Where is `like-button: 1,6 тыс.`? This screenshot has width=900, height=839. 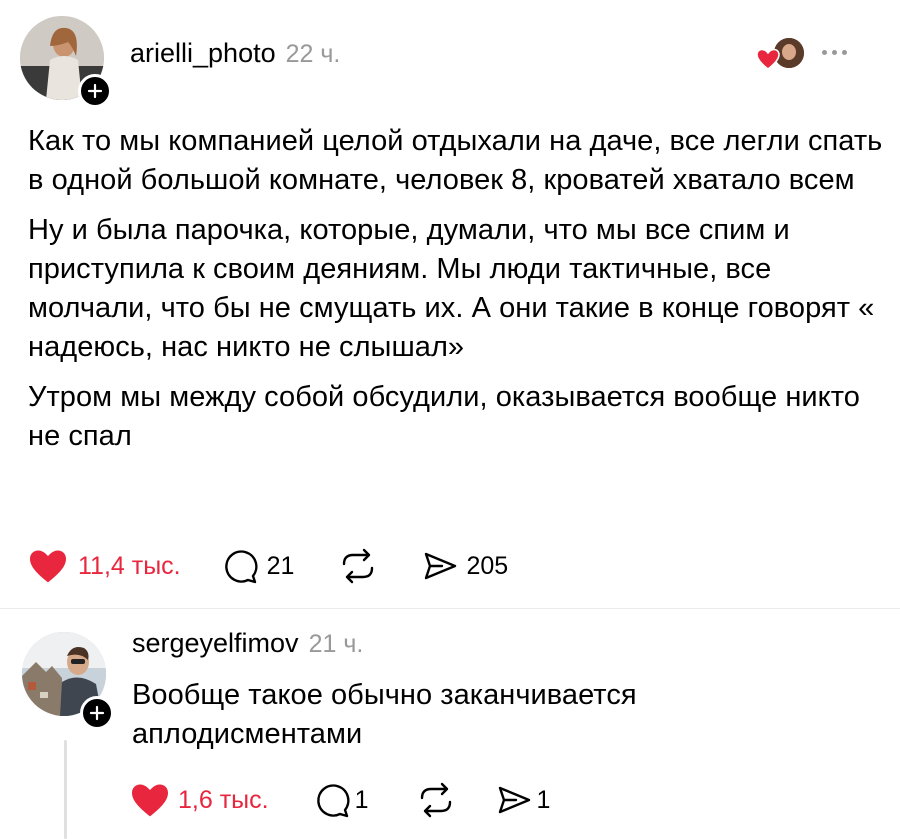 like-button: 1,6 тыс. is located at coordinates (199, 800).